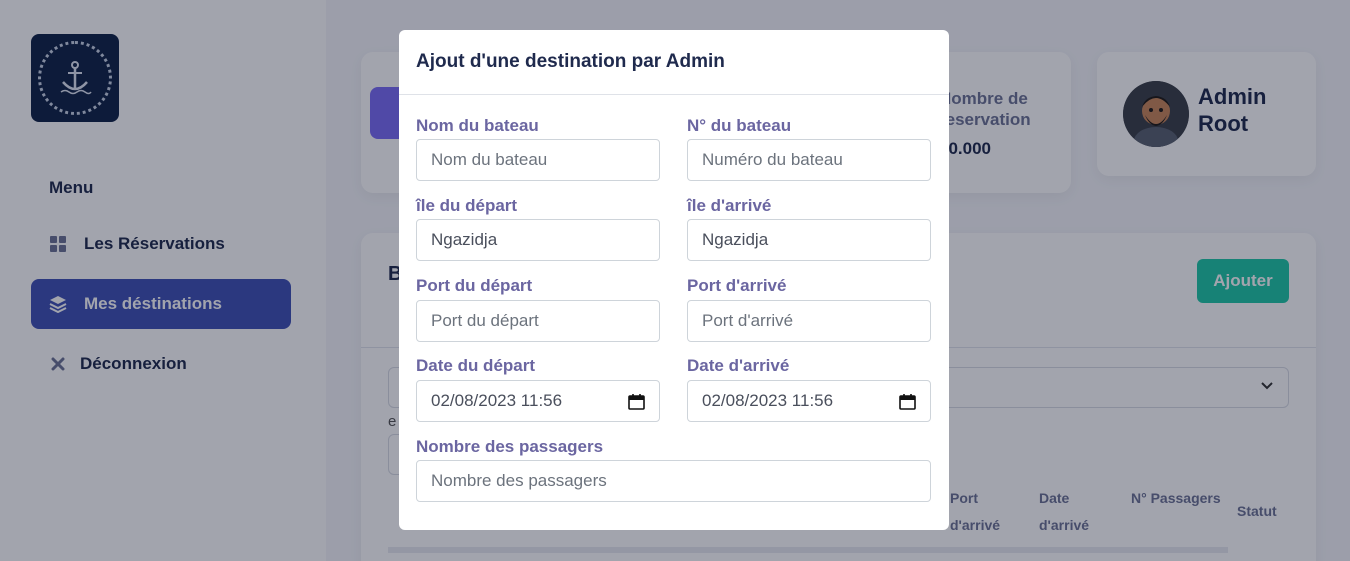  Describe the element at coordinates (538, 160) in the screenshot. I see `boat-name-input: Nom du bateau` at that location.